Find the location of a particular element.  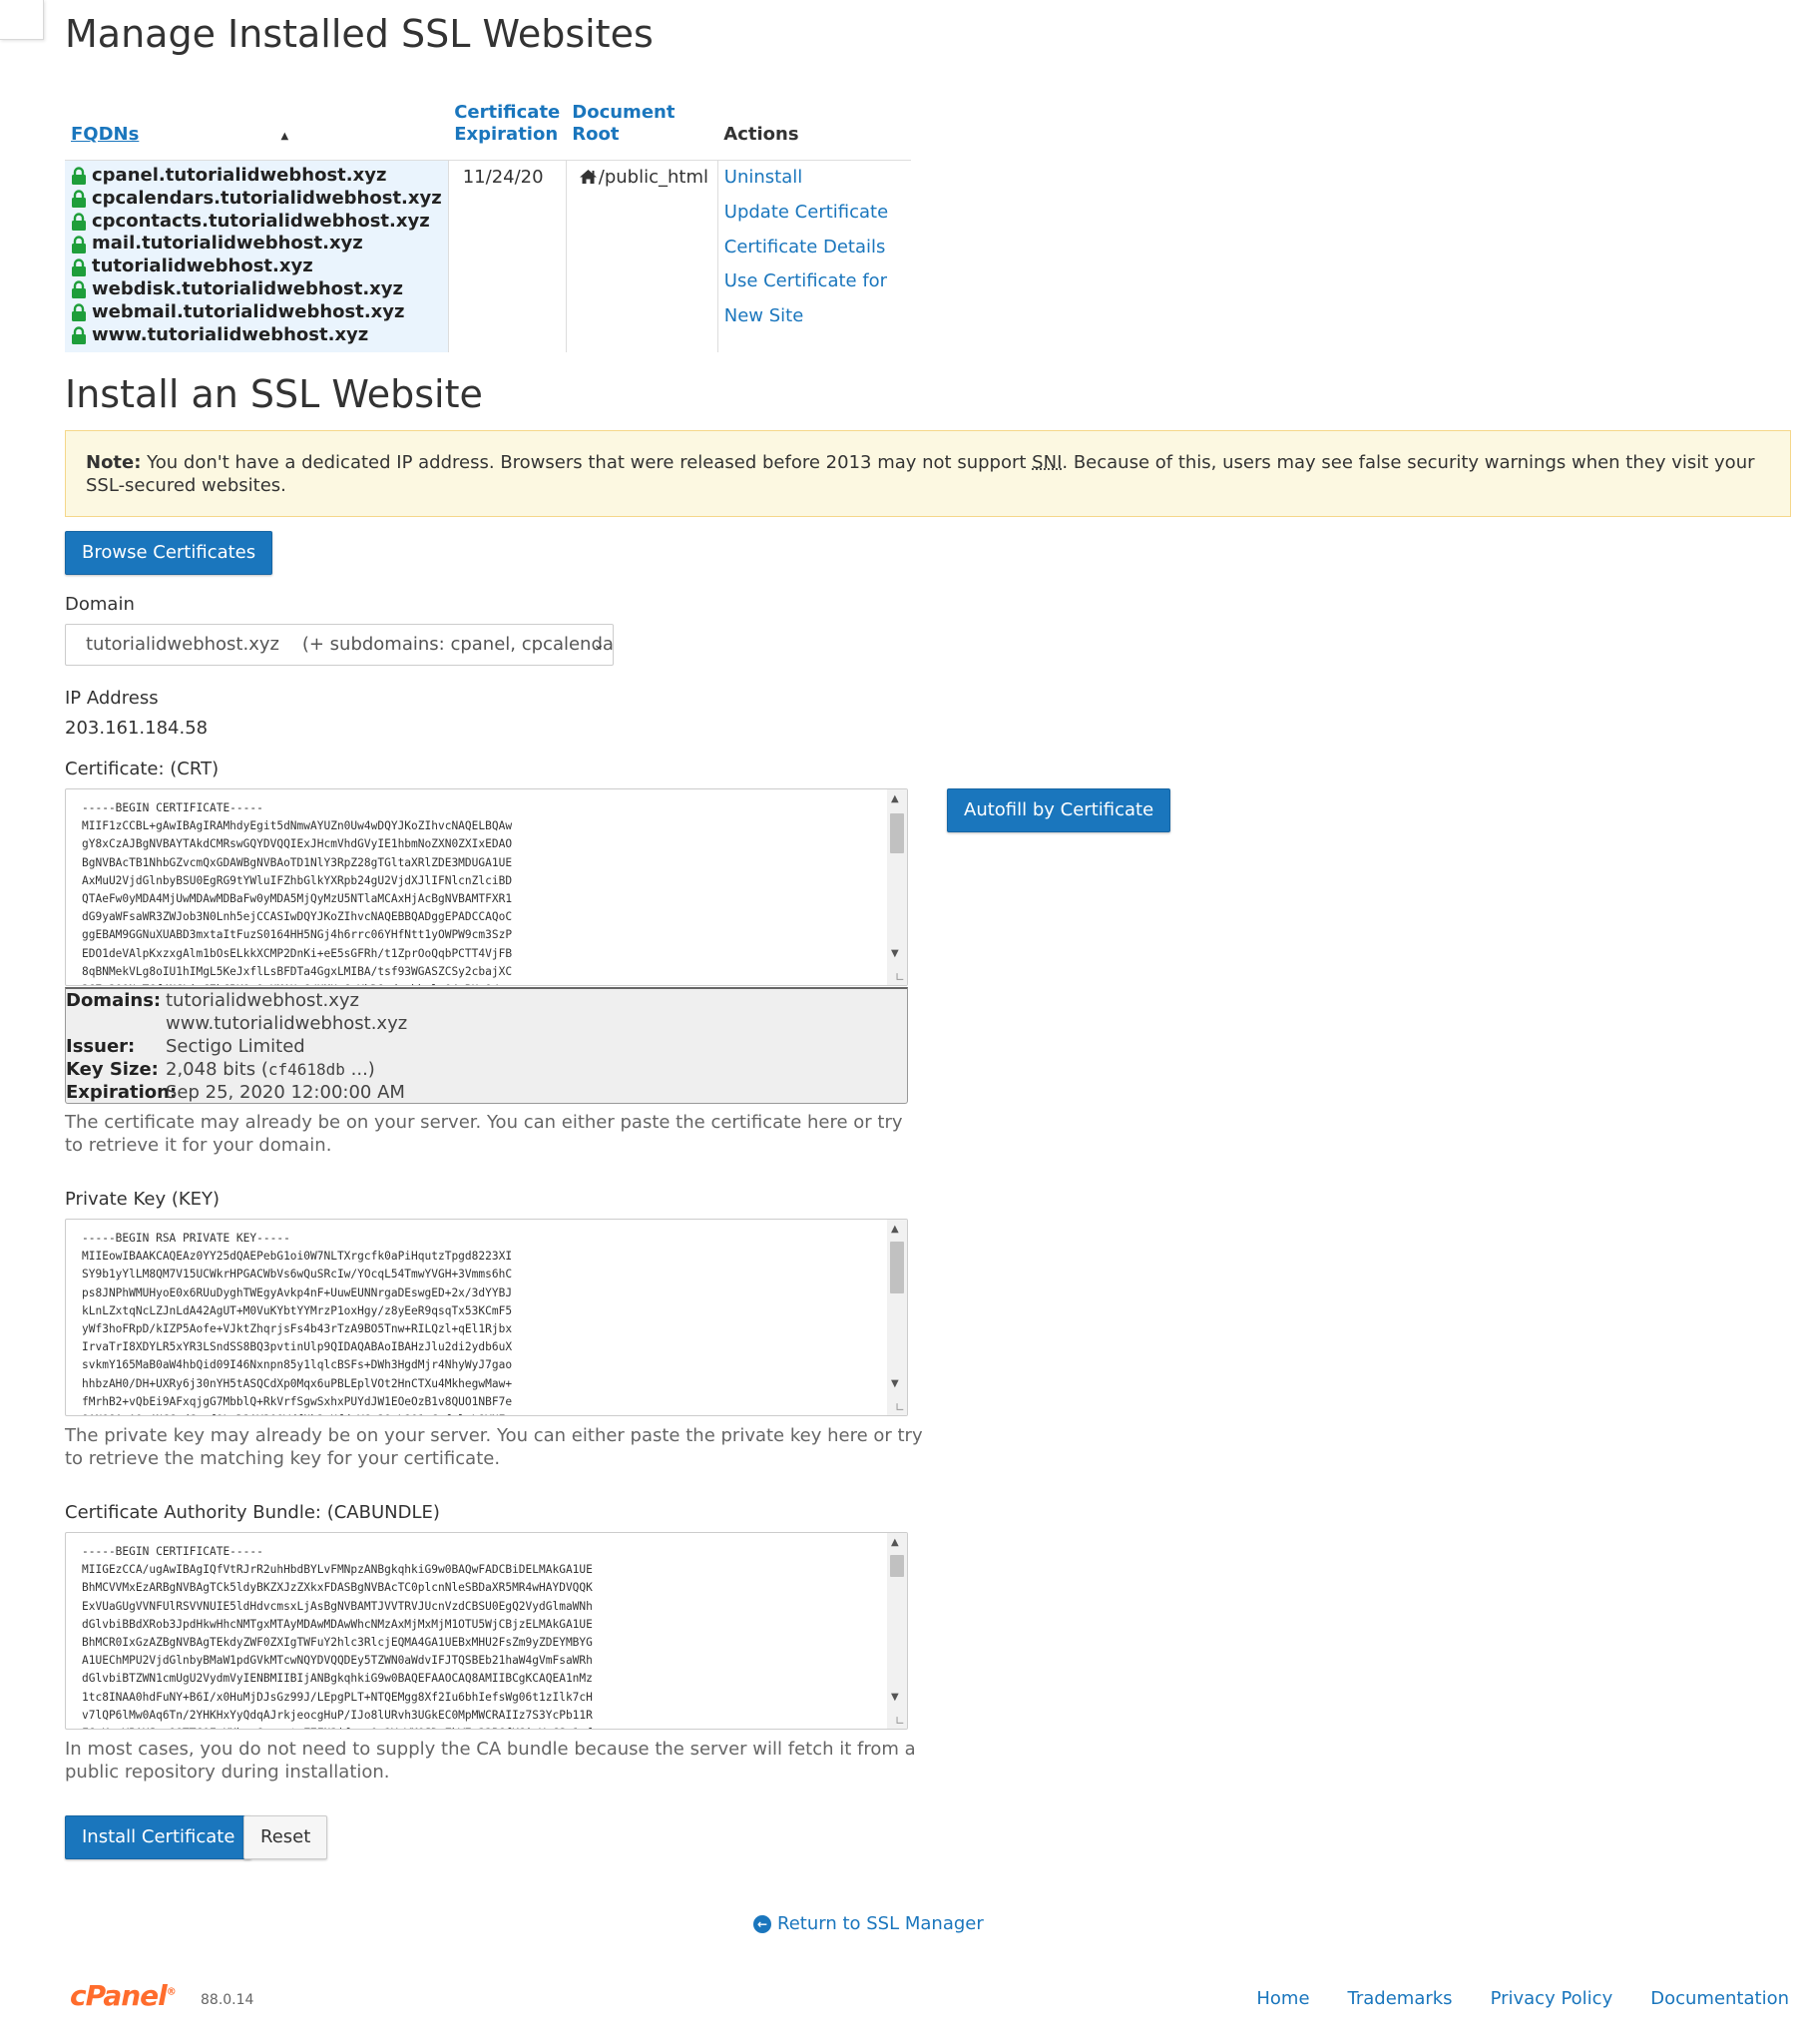

side-tab-stub is located at coordinates (22, 20).